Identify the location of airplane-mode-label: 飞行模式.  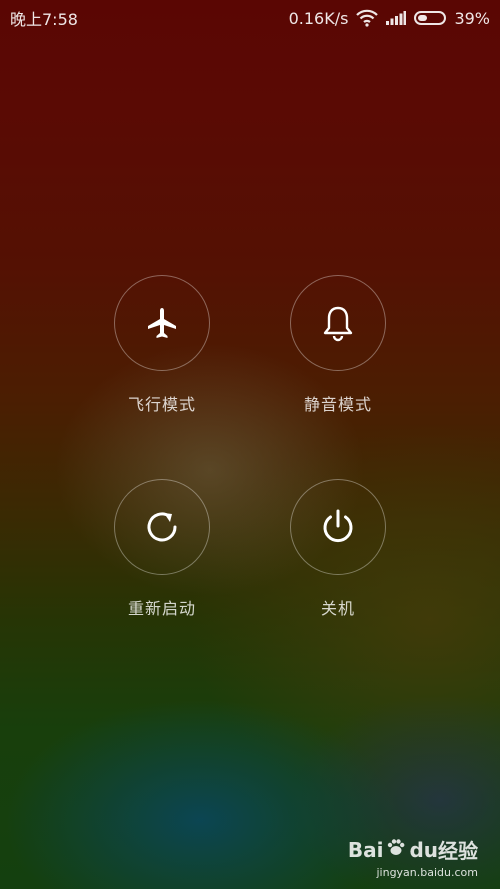
(161, 404).